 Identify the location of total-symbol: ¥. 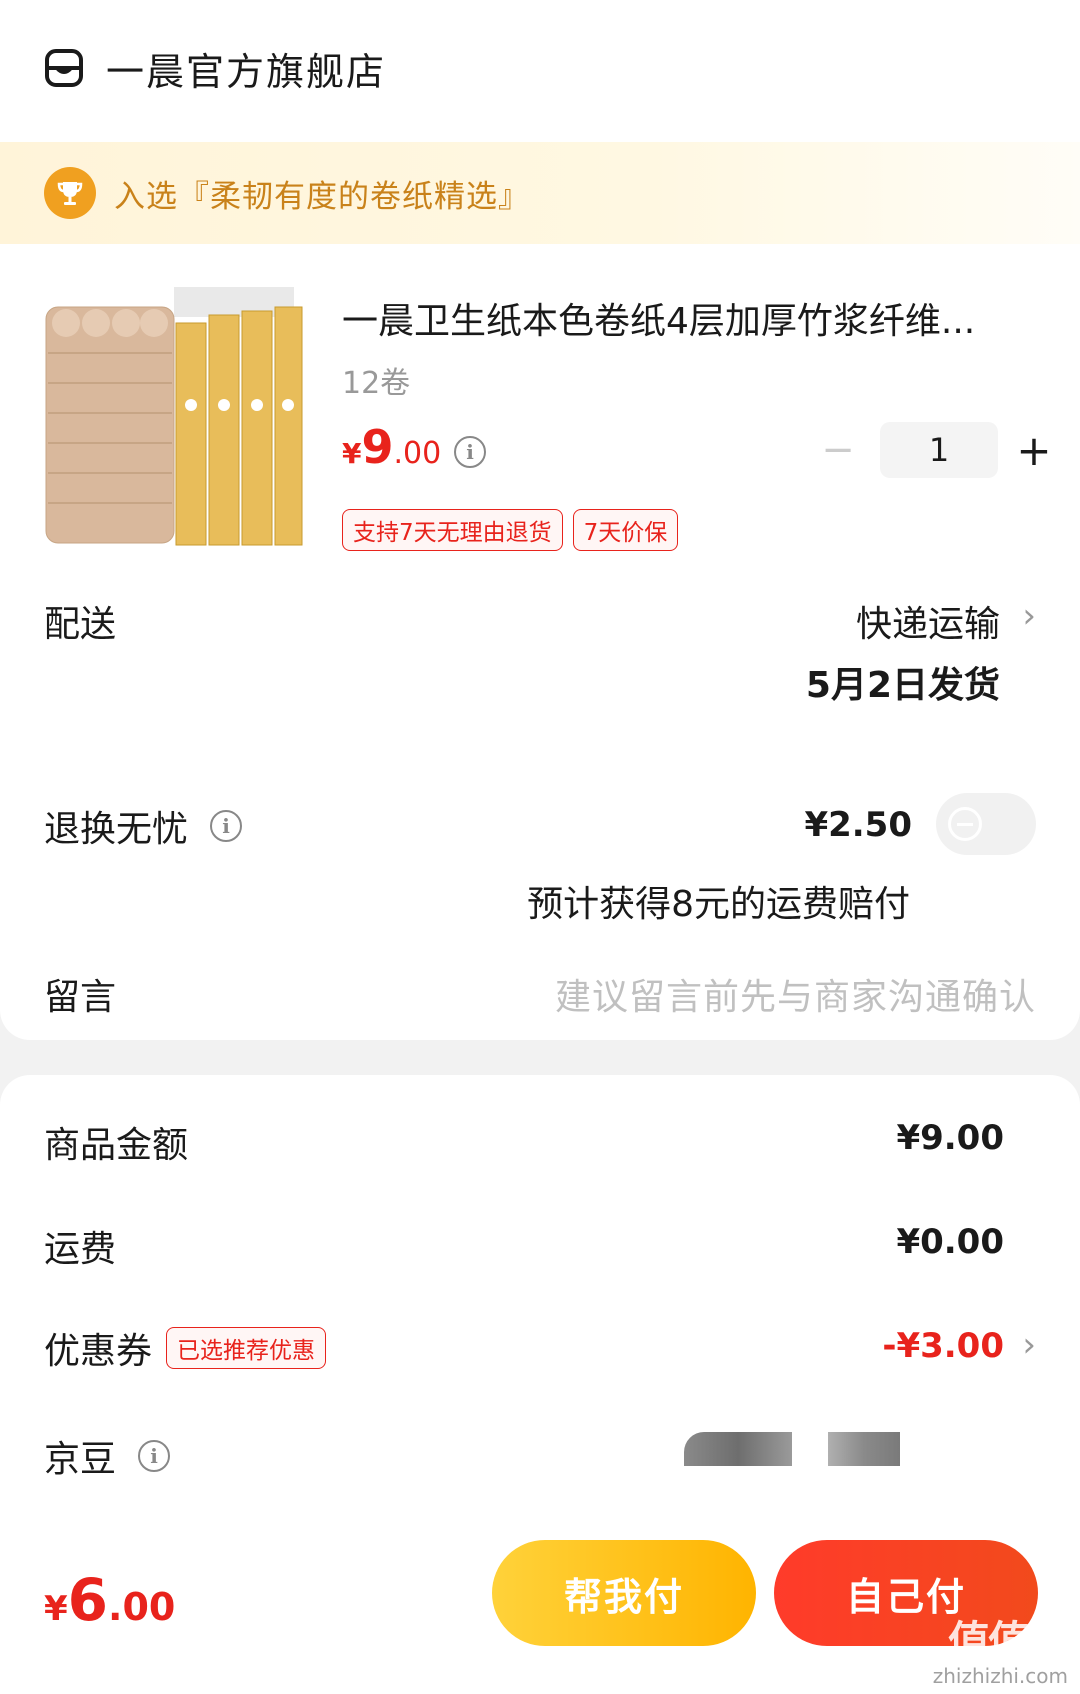
(56, 1609).